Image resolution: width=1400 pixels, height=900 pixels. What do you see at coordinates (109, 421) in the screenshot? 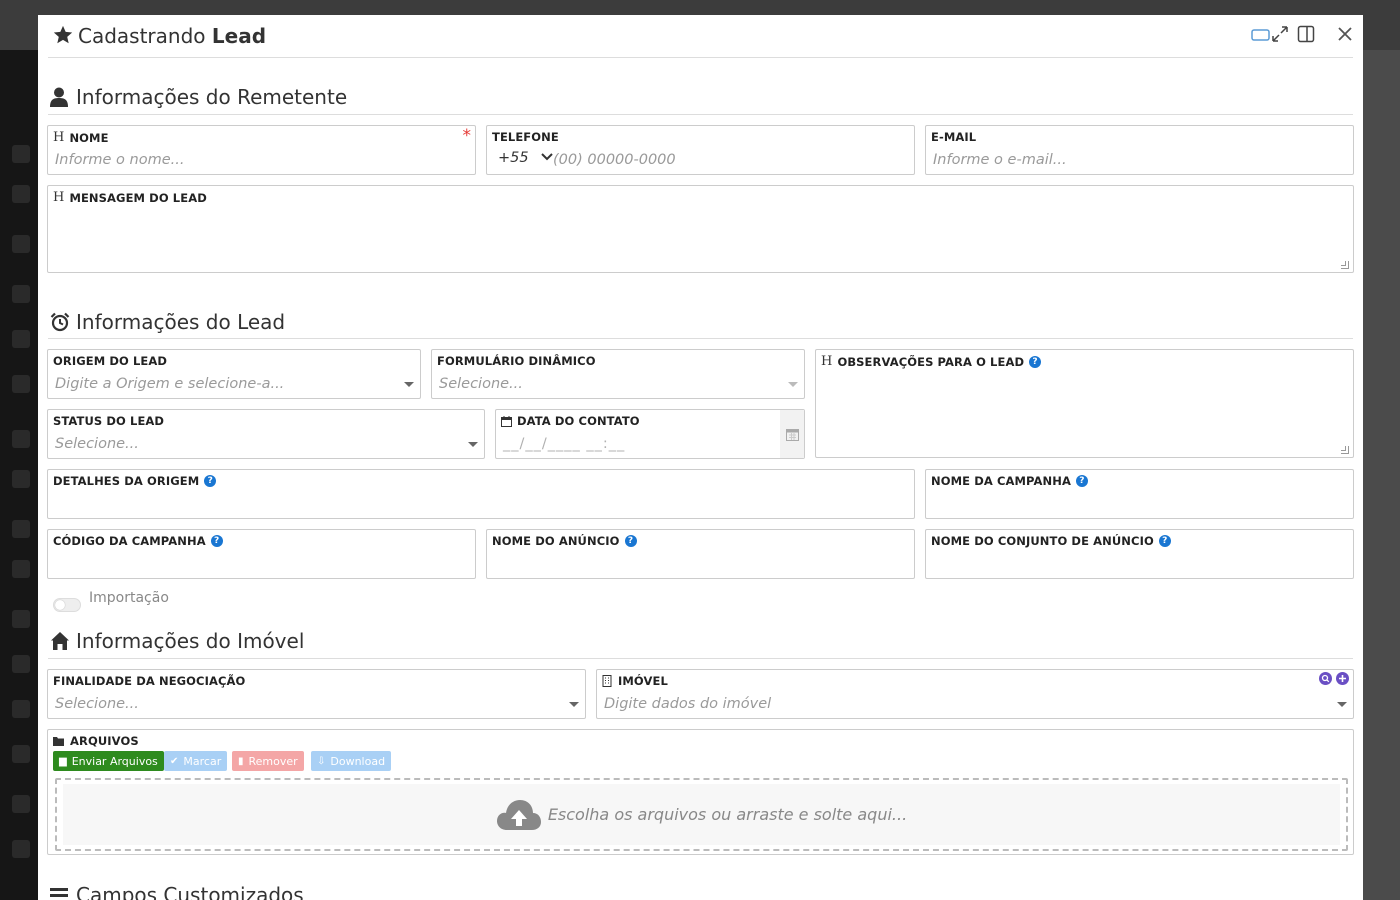
I see `status-label: STATUS DO LEAD` at bounding box center [109, 421].